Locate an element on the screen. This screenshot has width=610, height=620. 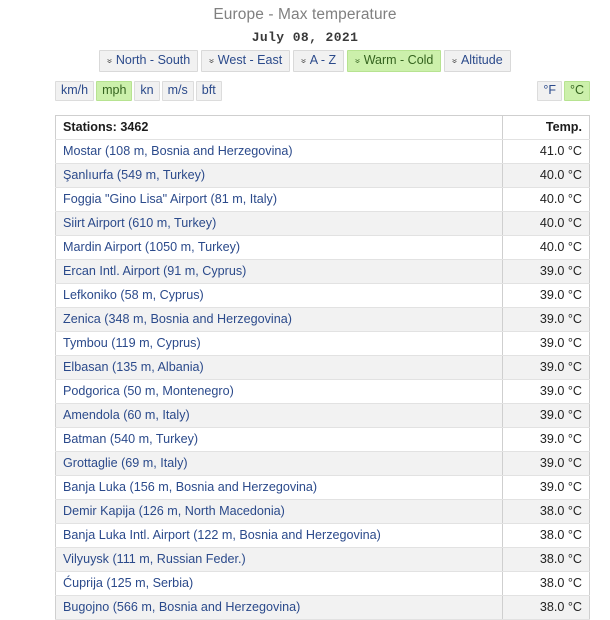
station-cell: Şanlıurfa (549 m, Turkey) is located at coordinates (279, 175).